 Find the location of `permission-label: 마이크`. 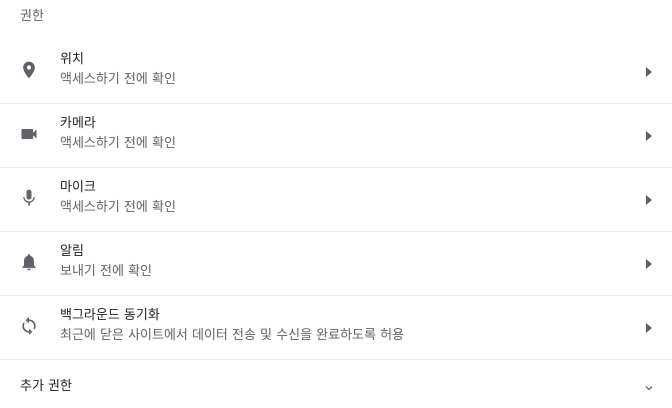

permission-label: 마이크 is located at coordinates (78, 187).